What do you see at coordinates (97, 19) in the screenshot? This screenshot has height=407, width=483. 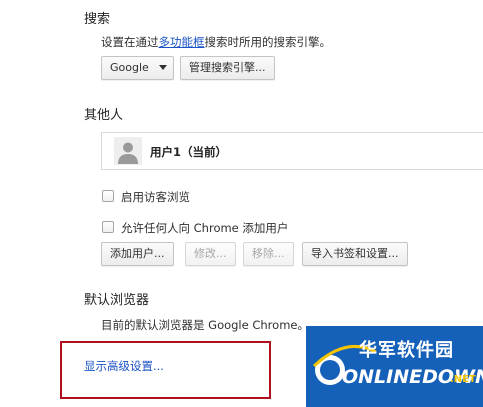 I see `search-heading: 搜索` at bounding box center [97, 19].